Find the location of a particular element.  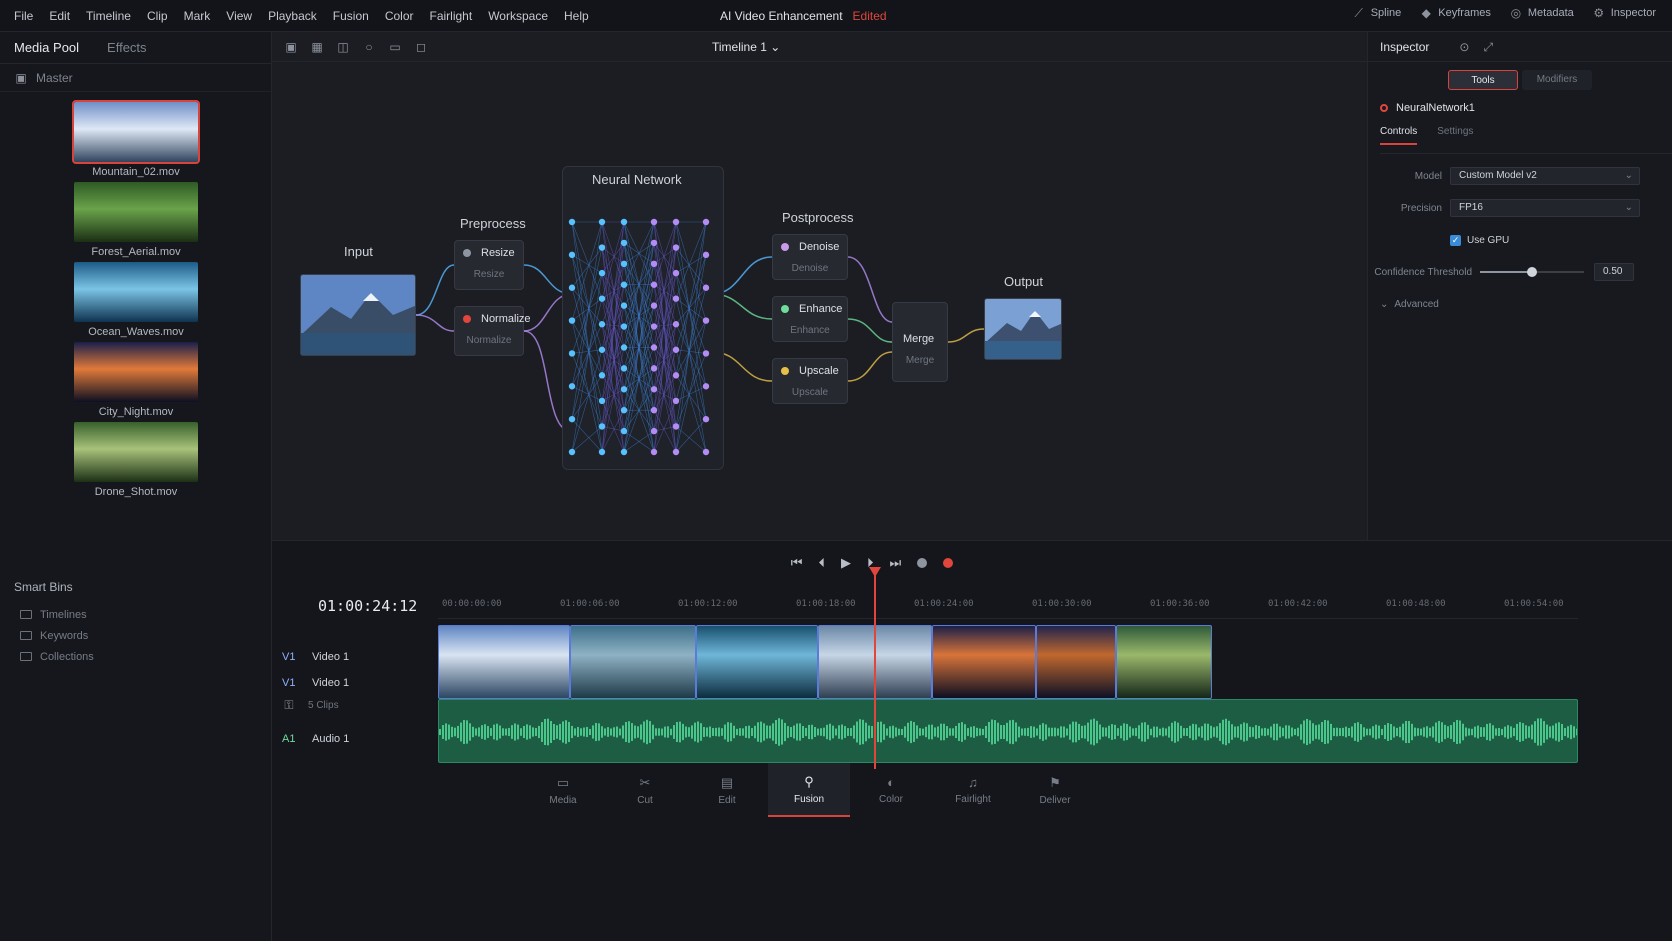

ruler-tick-label: 00:00:00:00 is located at coordinates (472, 604).